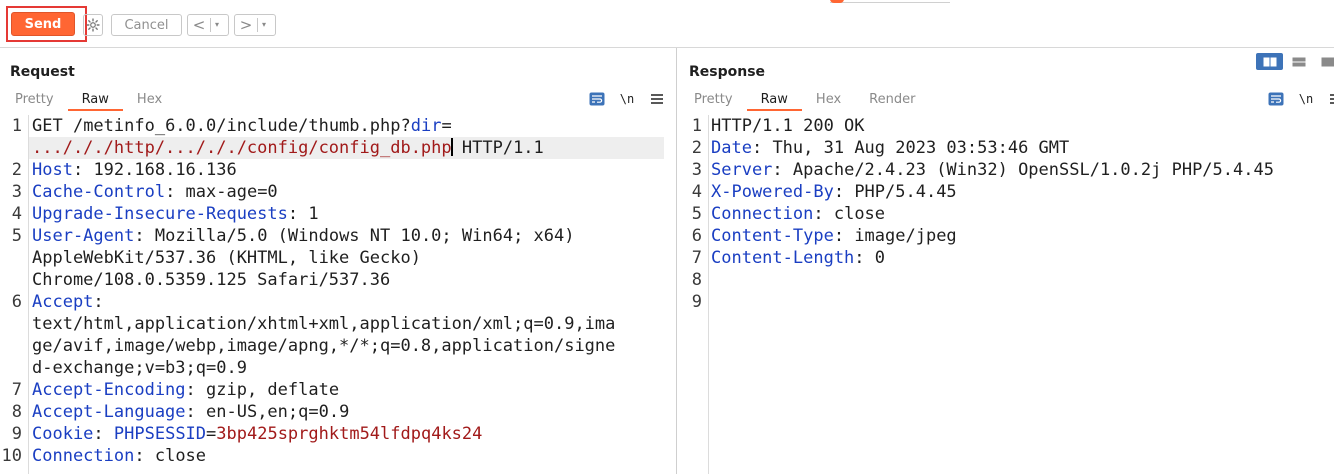 This screenshot has width=1334, height=474. What do you see at coordinates (727, 72) in the screenshot?
I see `response-title: Response` at bounding box center [727, 72].